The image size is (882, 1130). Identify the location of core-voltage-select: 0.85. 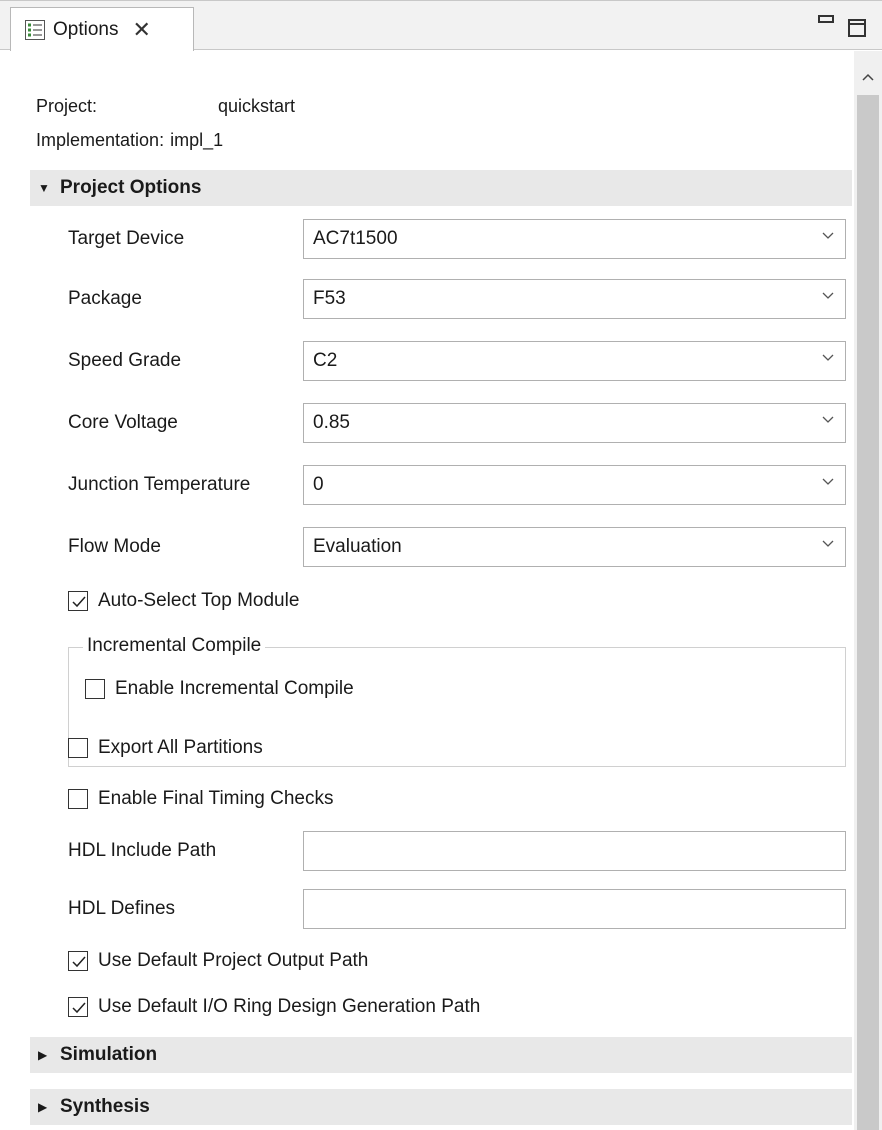
(574, 423).